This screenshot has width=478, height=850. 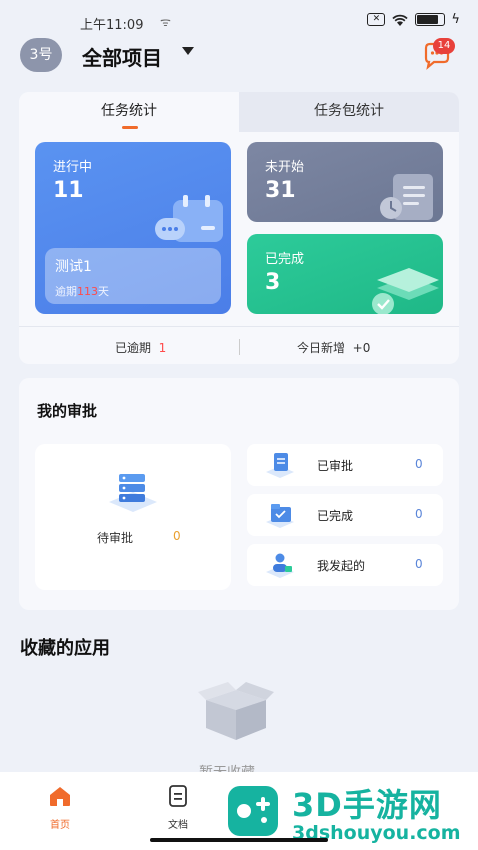 I want to click on calendar-icon, so click(x=189, y=218).